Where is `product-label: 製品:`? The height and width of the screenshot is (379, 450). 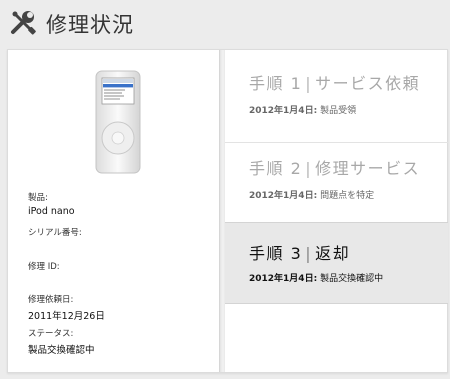 product-label: 製品: is located at coordinates (38, 198).